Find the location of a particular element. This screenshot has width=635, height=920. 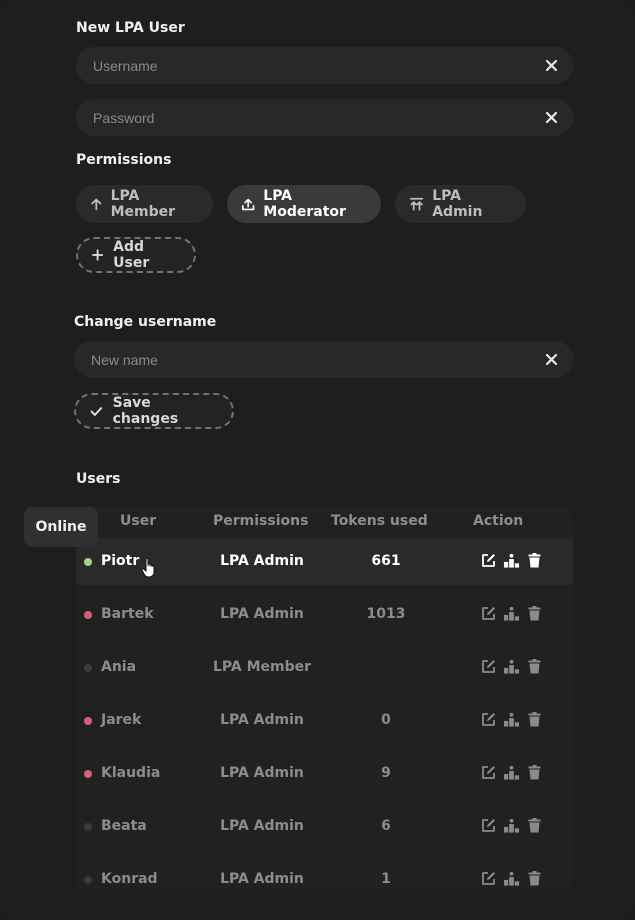

table-row: Klaudia LPA Admin 9 is located at coordinates (324, 773).